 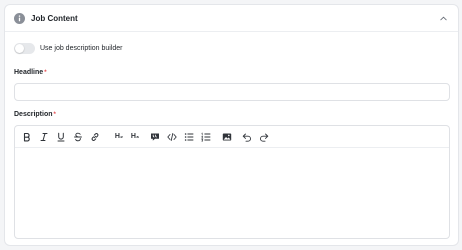 I want to click on bold-icon, so click(x=26, y=137).